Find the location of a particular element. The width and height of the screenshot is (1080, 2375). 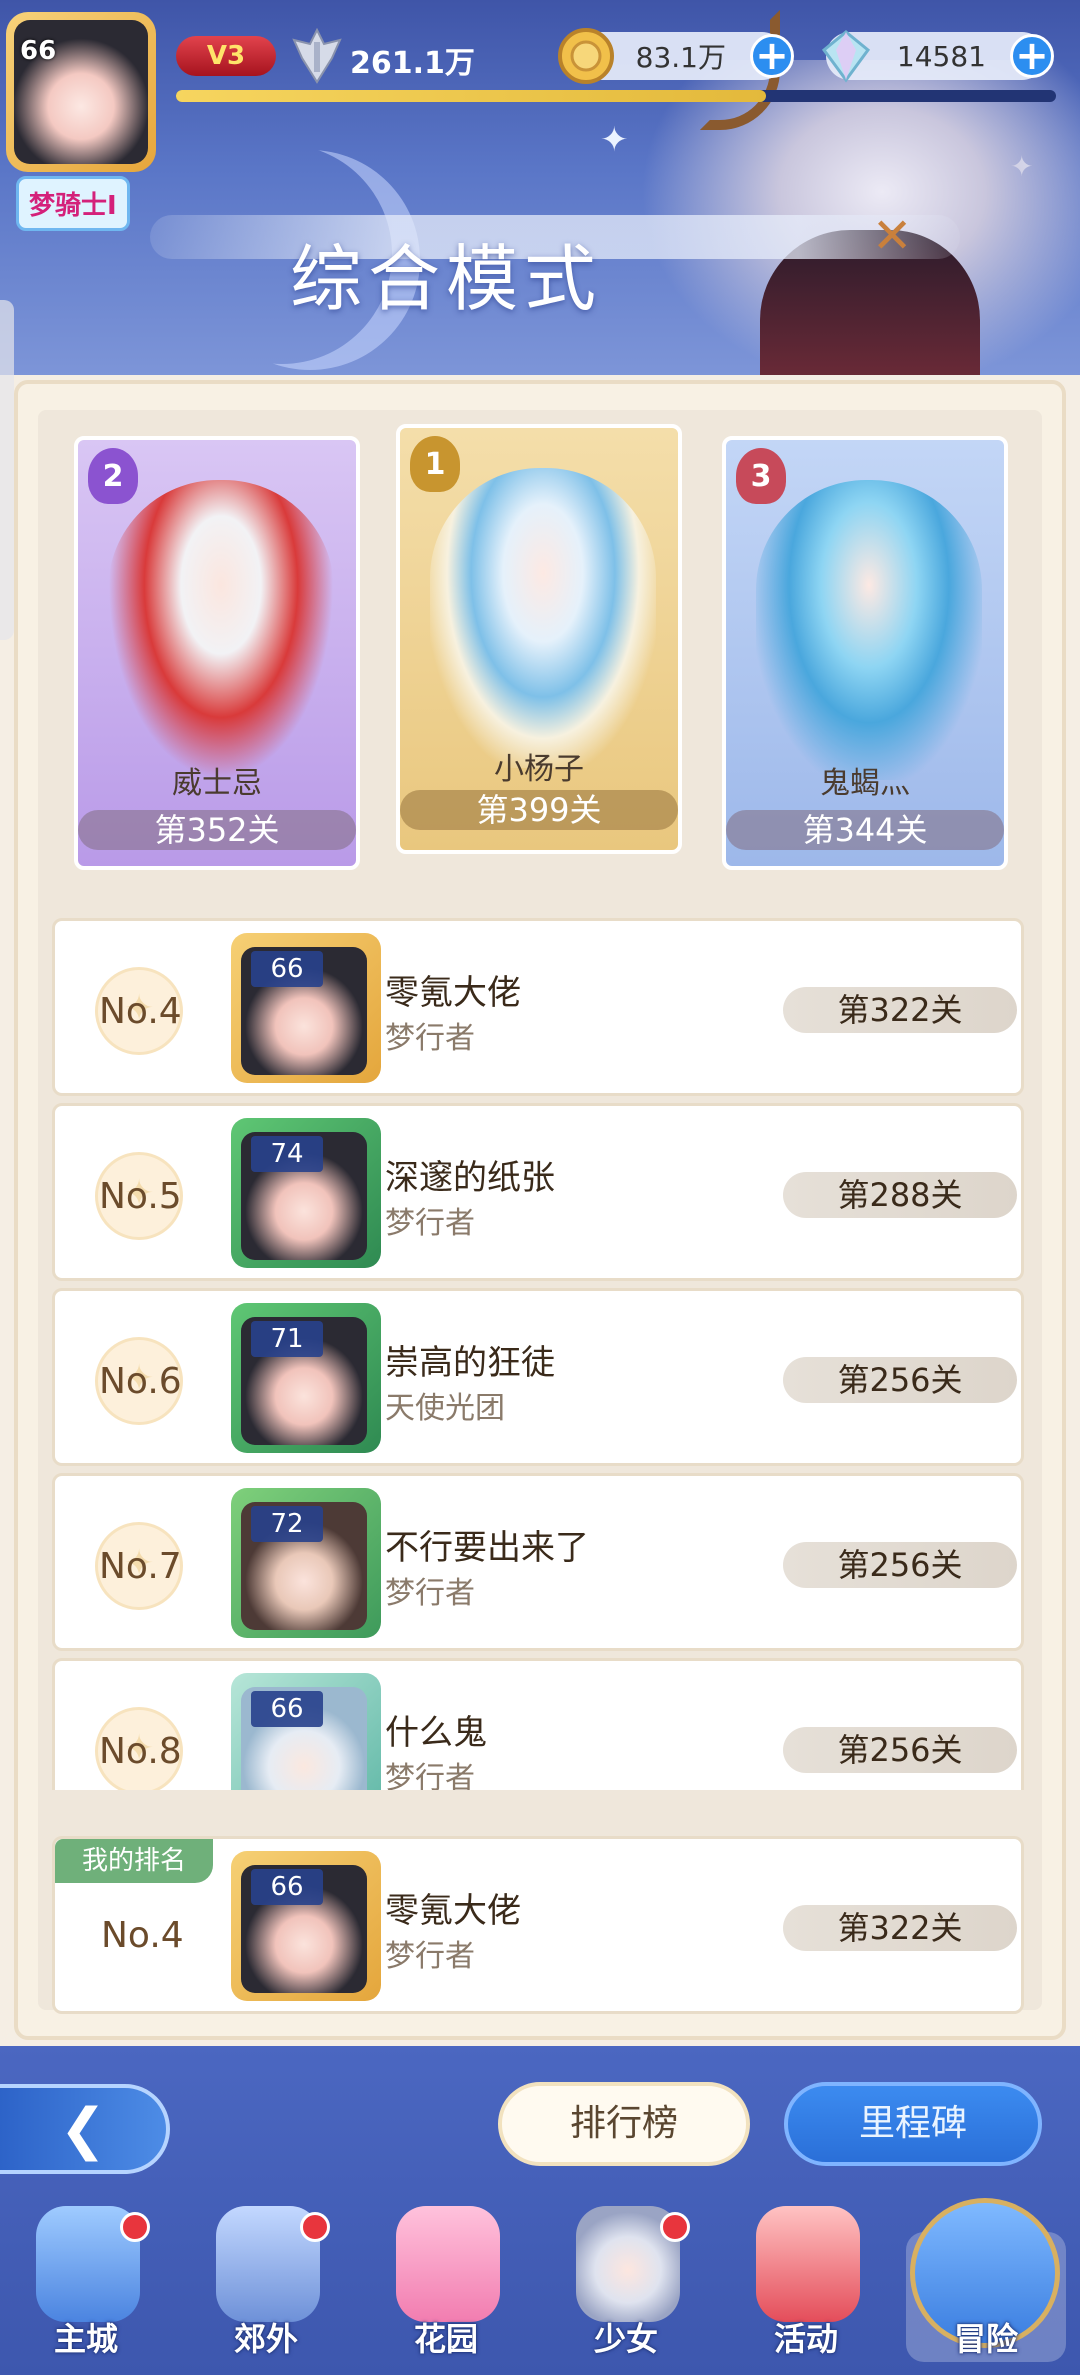

add-coins-button: + is located at coordinates (772, 56).